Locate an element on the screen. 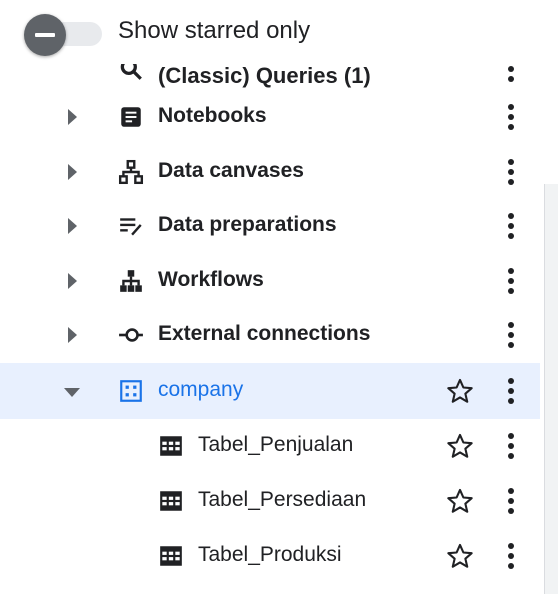 The image size is (558, 594). chevron-down-icon is located at coordinates (72, 392).